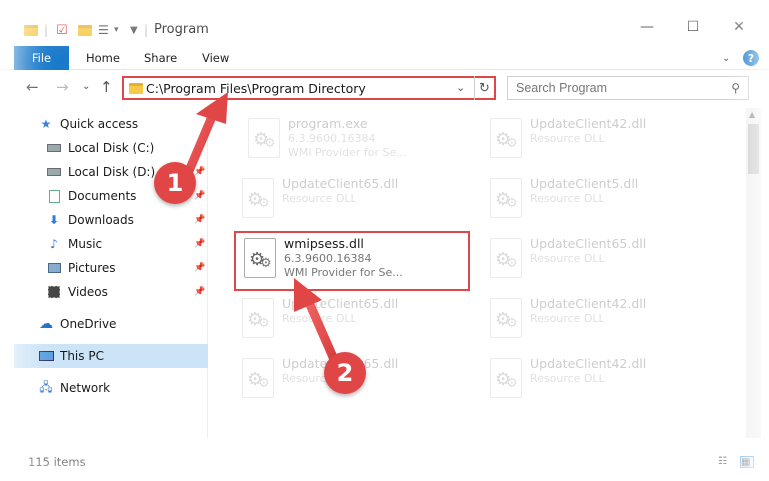  I want to click on drive-icon, so click(54, 148).